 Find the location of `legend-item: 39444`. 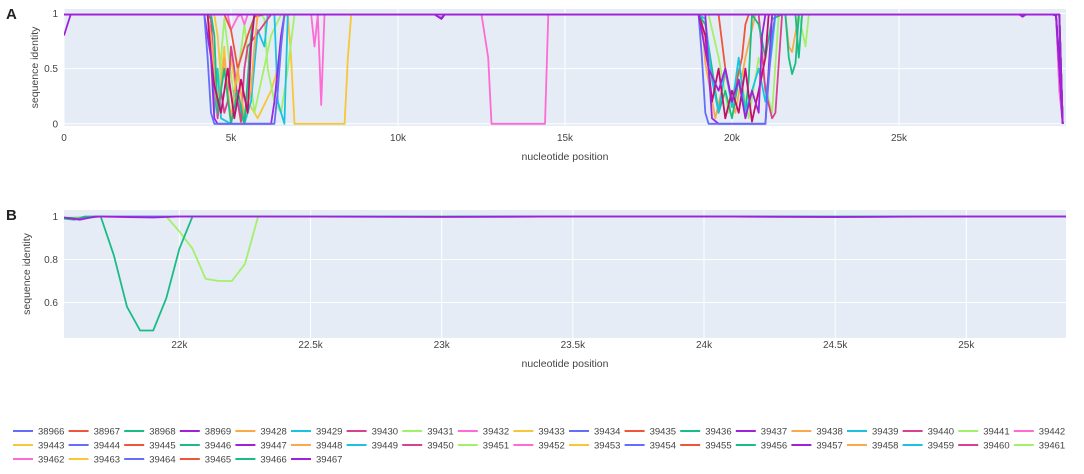

legend-item: 39444 is located at coordinates (94, 446).